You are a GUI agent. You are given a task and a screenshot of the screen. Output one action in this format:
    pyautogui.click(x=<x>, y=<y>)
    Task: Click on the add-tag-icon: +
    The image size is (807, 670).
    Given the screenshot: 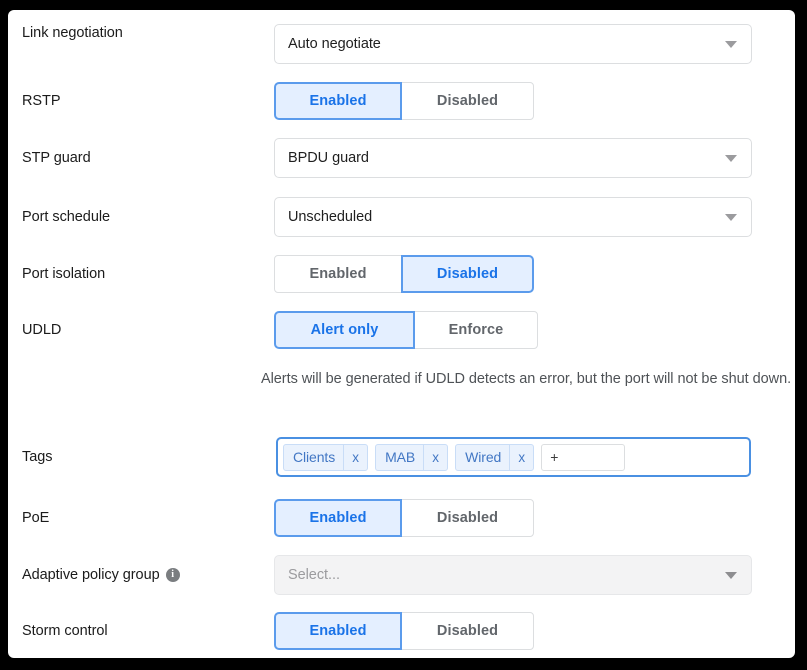 What is the action you would take?
    pyautogui.click(x=554, y=457)
    